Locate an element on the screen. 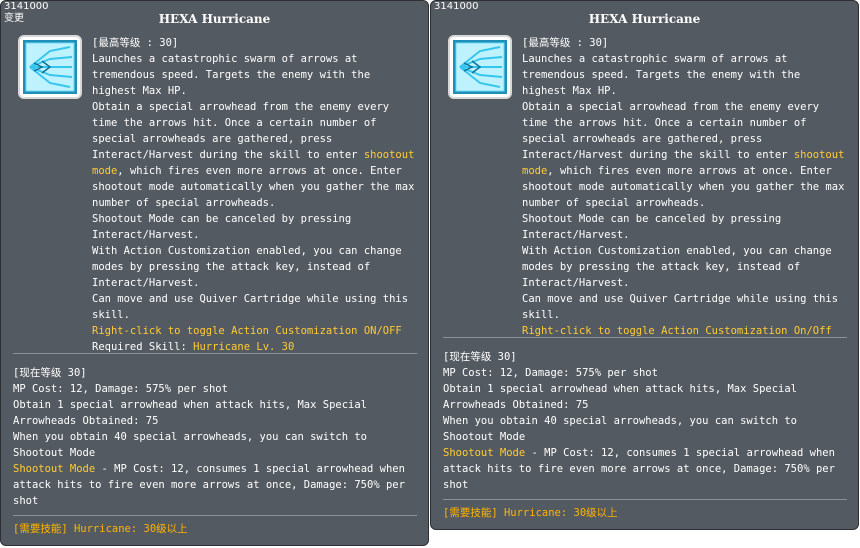 The height and width of the screenshot is (548, 860). required-skill-label: Required Skill: is located at coordinates (143, 347).